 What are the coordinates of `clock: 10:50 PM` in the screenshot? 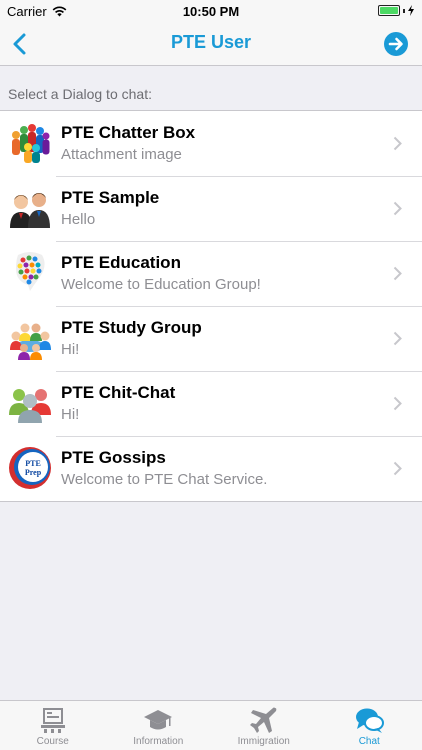 It's located at (211, 11).